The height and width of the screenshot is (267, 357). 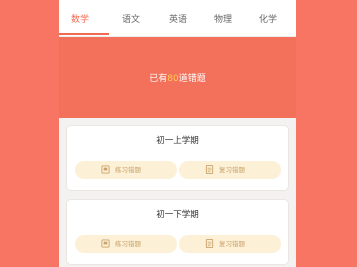 I want to click on tab-english: 英语, so click(x=178, y=20).